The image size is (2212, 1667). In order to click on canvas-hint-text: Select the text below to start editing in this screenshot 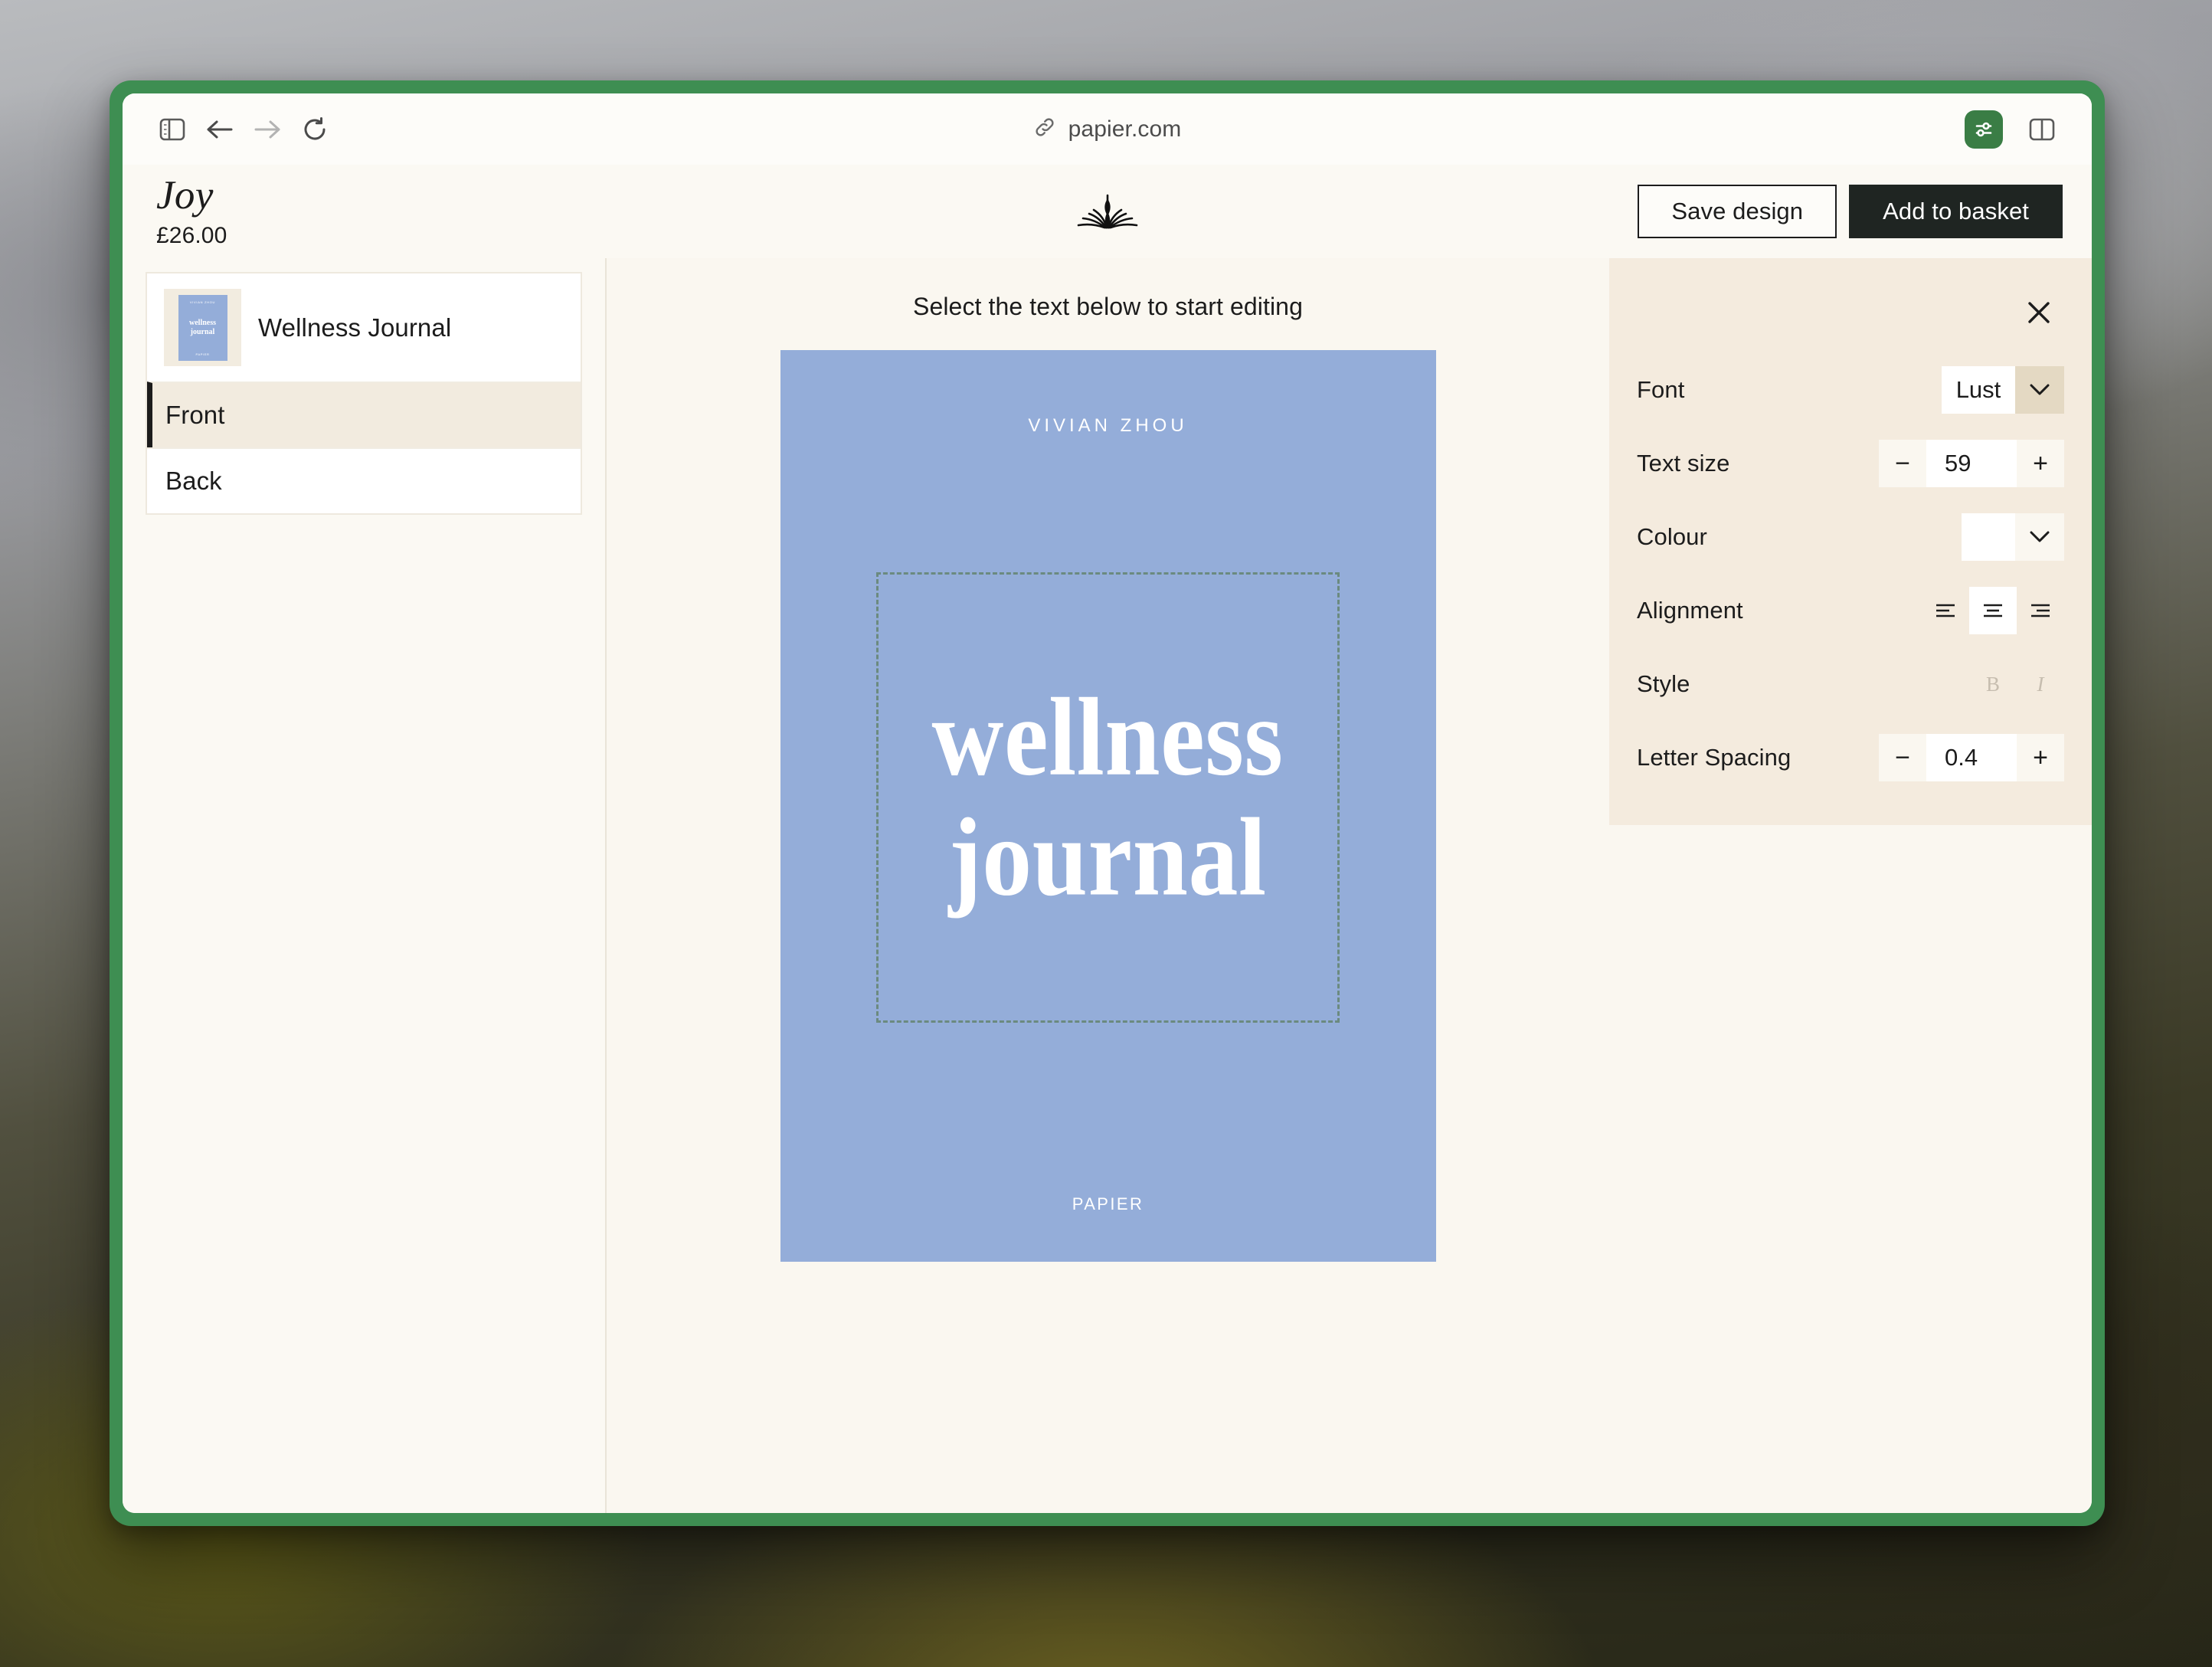, I will do `click(1108, 306)`.